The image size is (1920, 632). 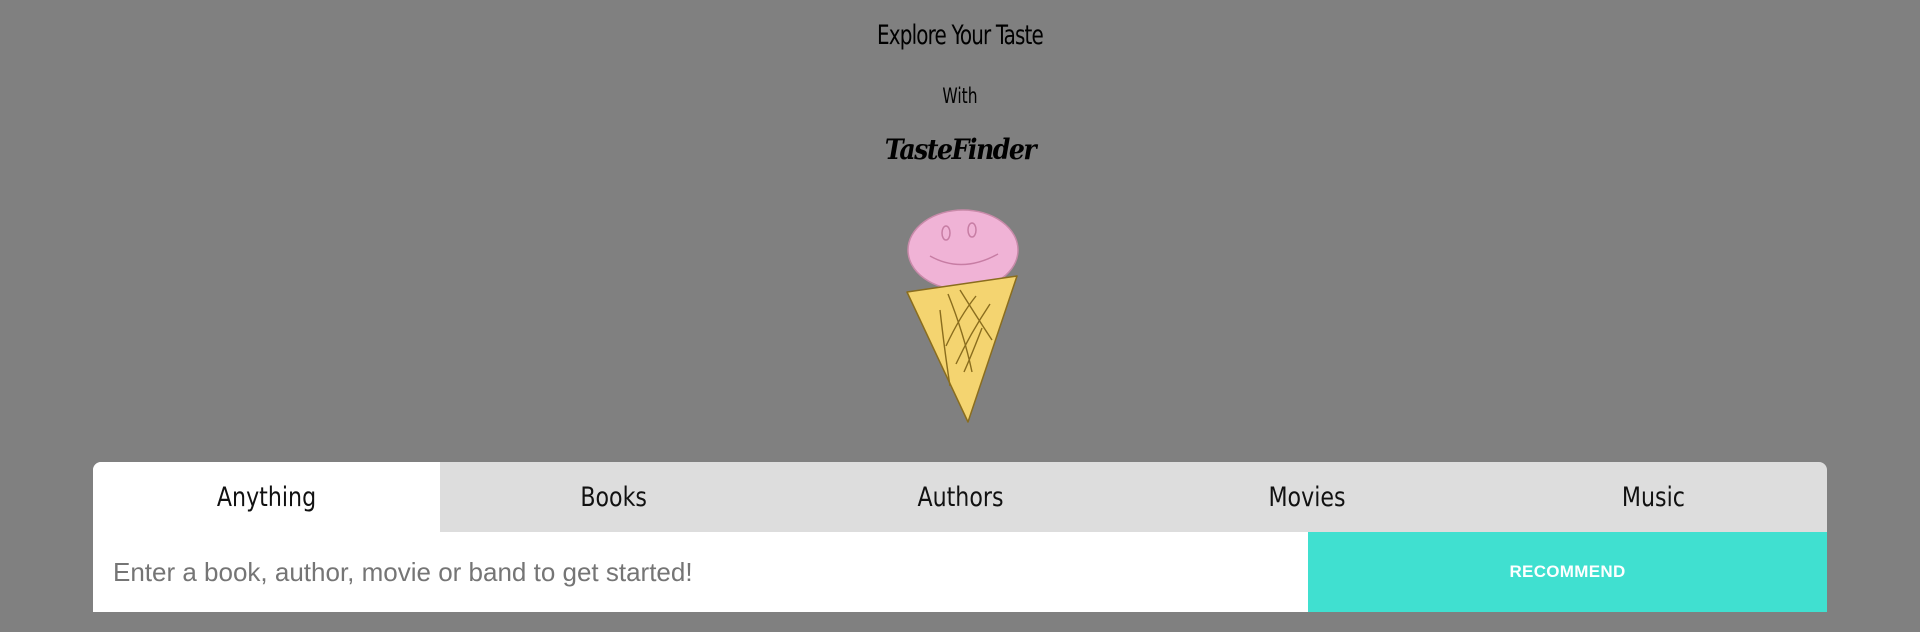 I want to click on tab-label: Anything, so click(x=266, y=497).